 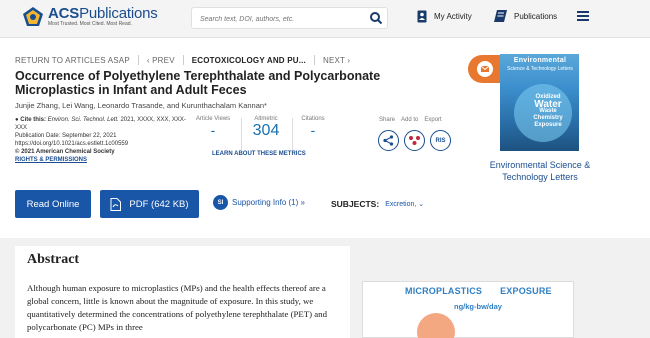 What do you see at coordinates (422, 16) in the screenshot?
I see `activity-icon` at bounding box center [422, 16].